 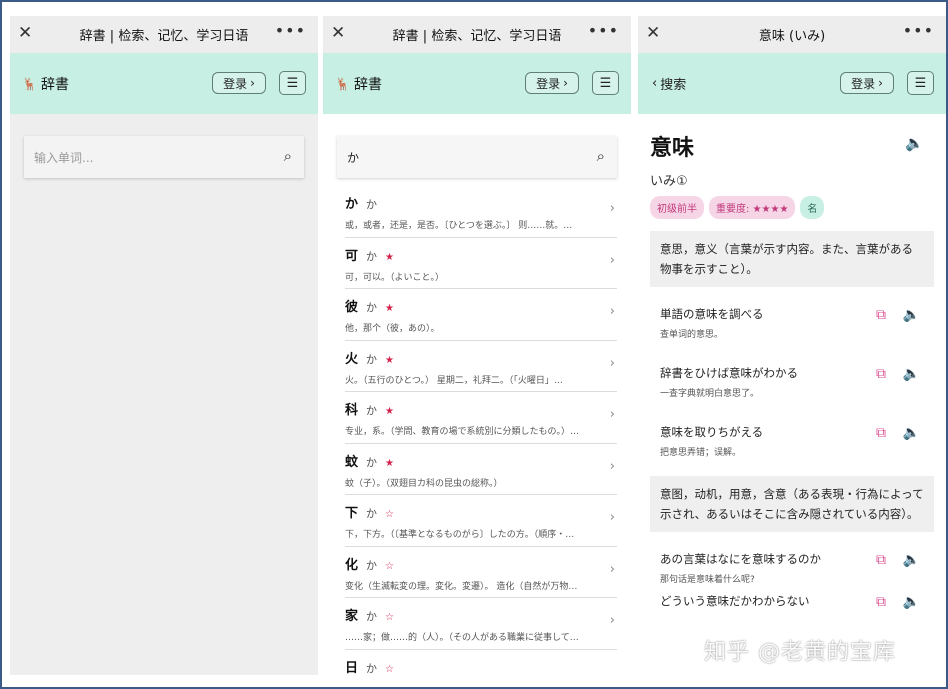 I want to click on word-heading: 意味 🔈, so click(x=792, y=145).